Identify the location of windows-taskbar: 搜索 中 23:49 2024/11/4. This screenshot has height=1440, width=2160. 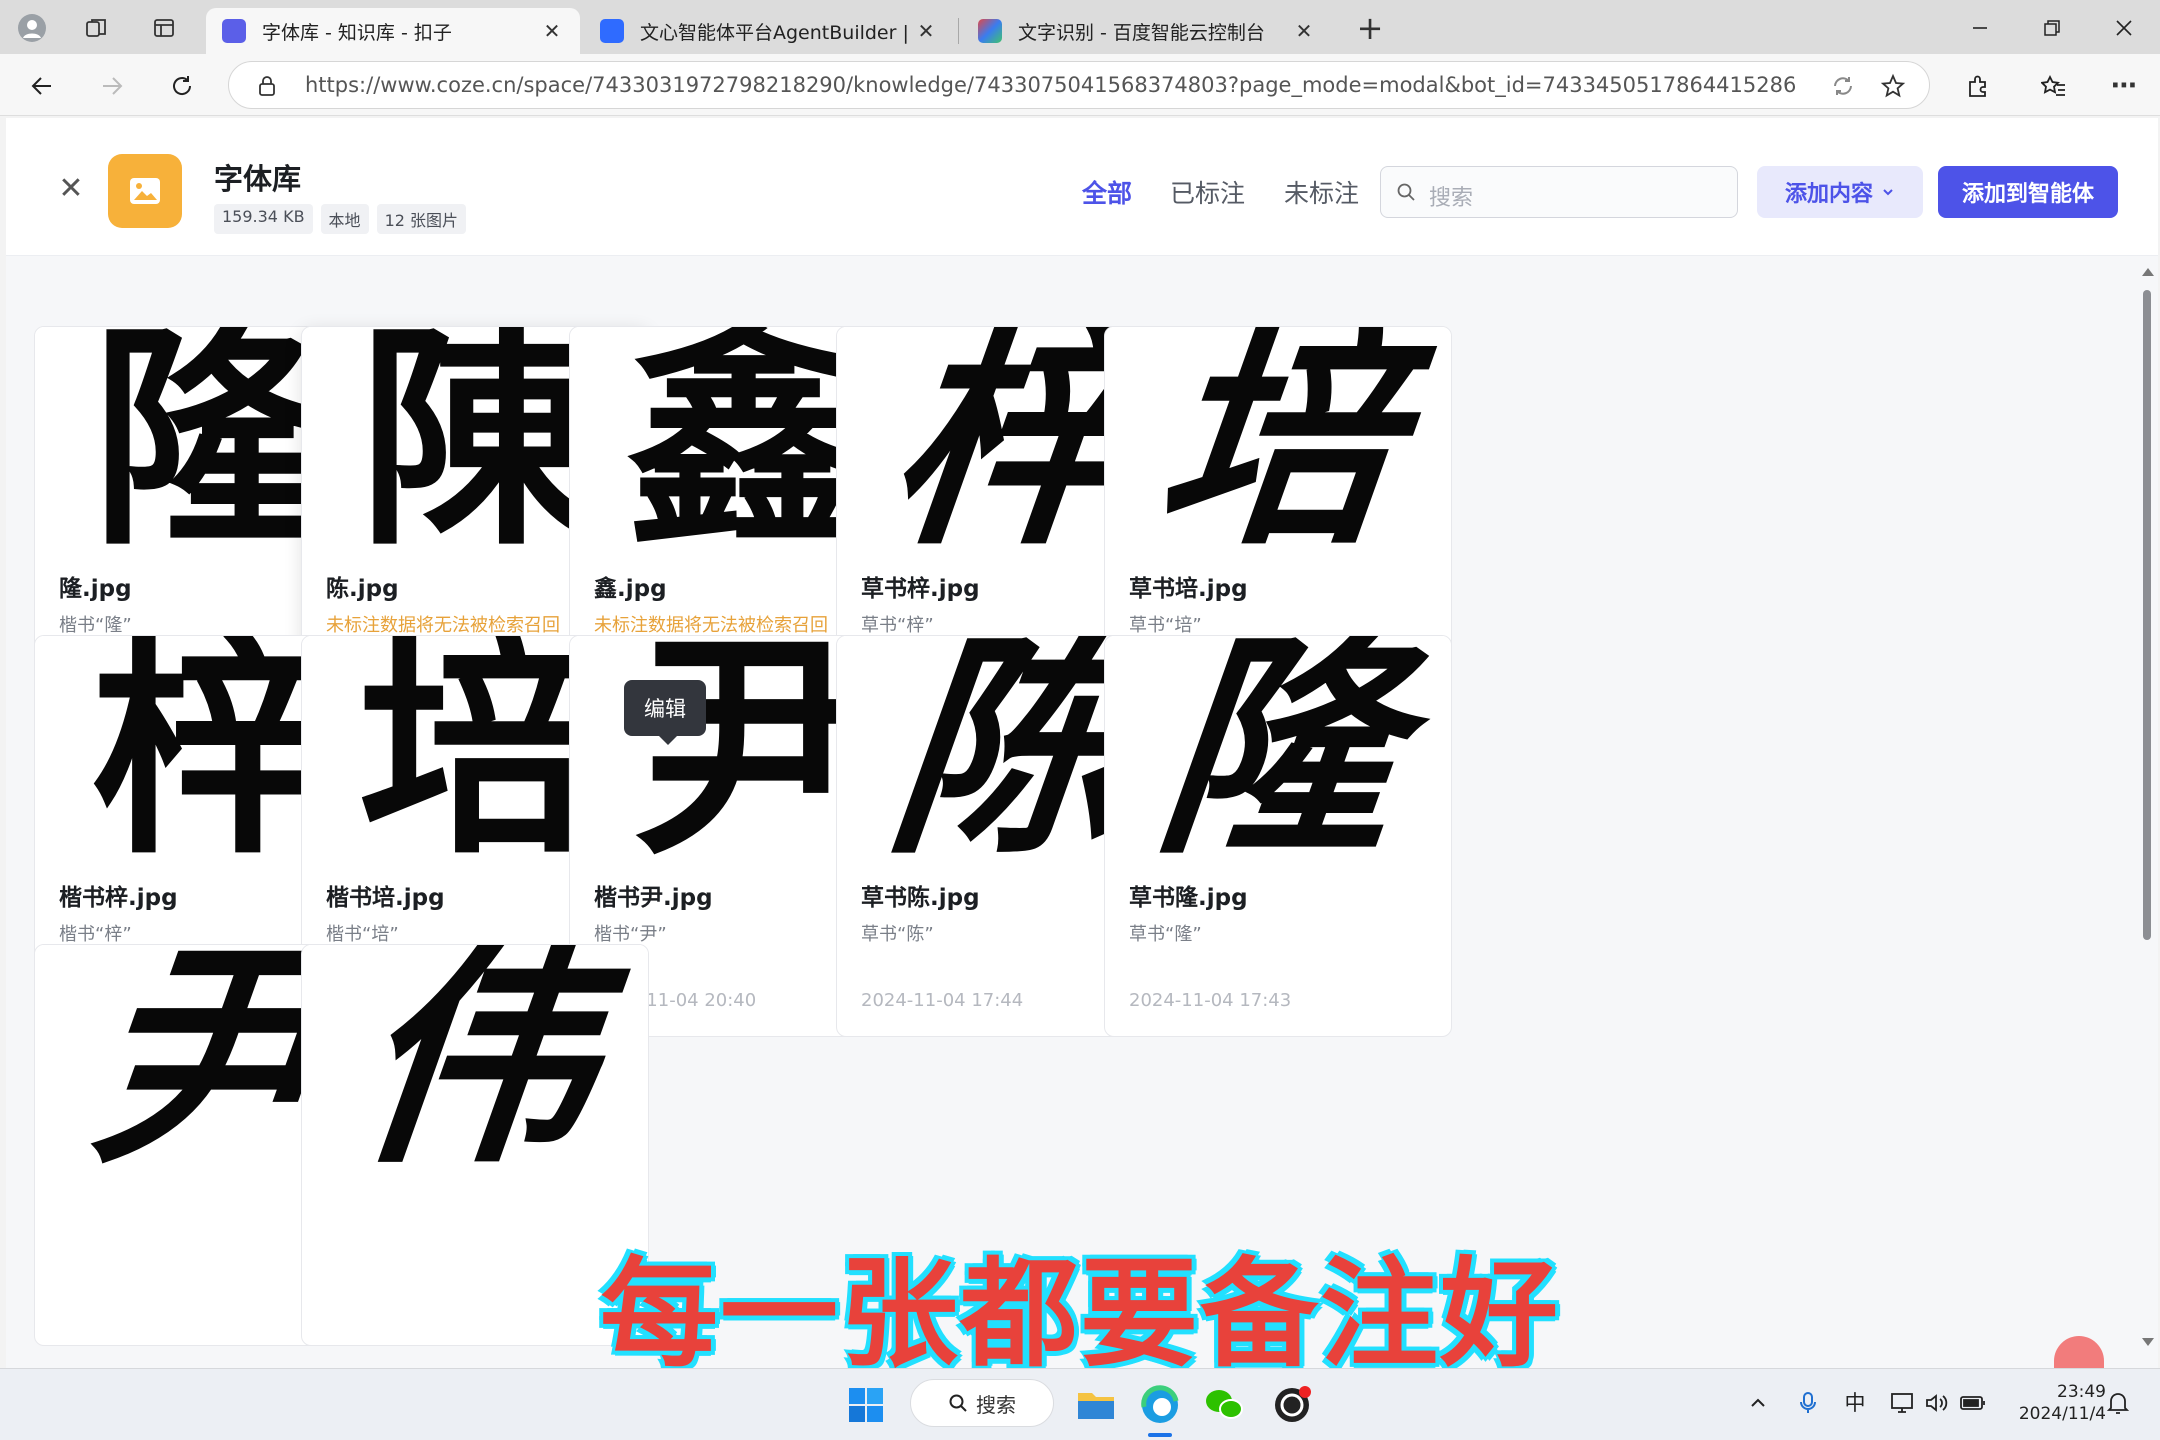
(1080, 1404).